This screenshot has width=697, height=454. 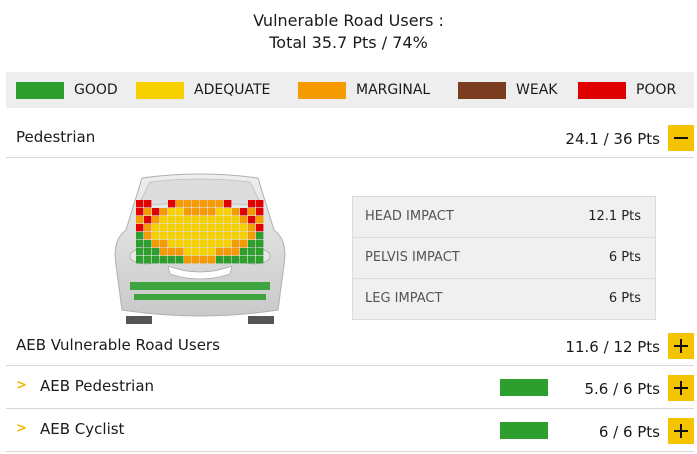 I want to click on pedestrian-collapse-button, so click(x=681, y=138).